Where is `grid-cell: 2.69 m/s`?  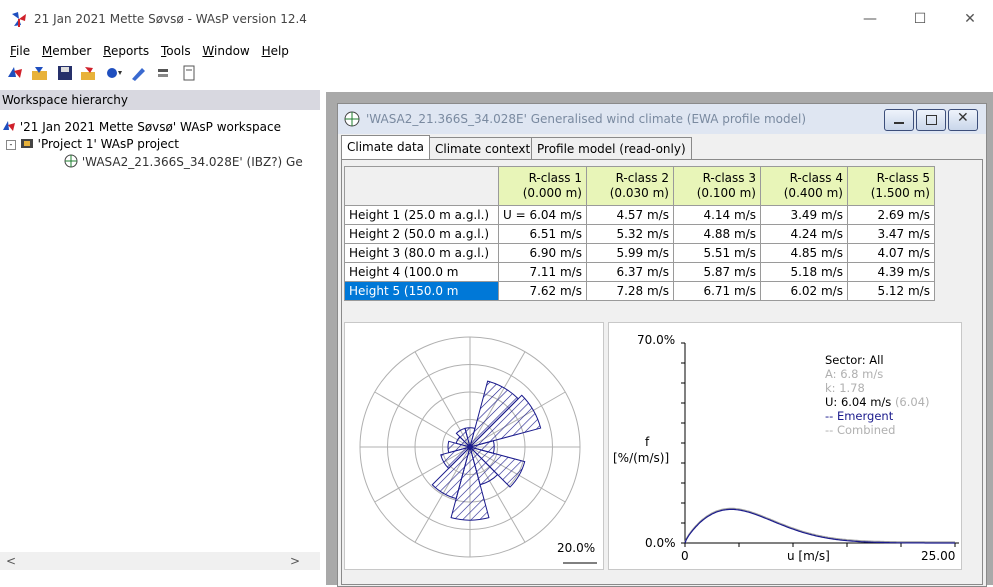
grid-cell: 2.69 m/s is located at coordinates (890, 215).